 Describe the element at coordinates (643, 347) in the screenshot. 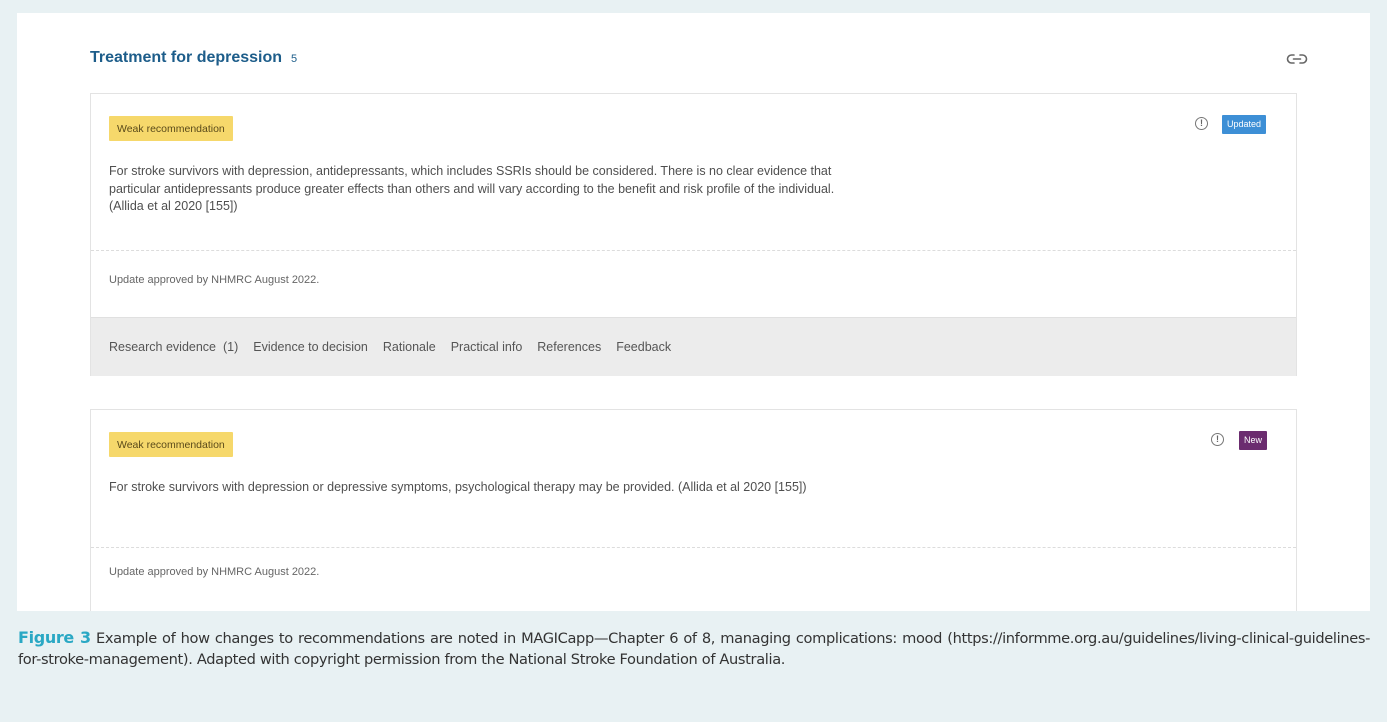

I see `tab-feedback: Feedback` at that location.